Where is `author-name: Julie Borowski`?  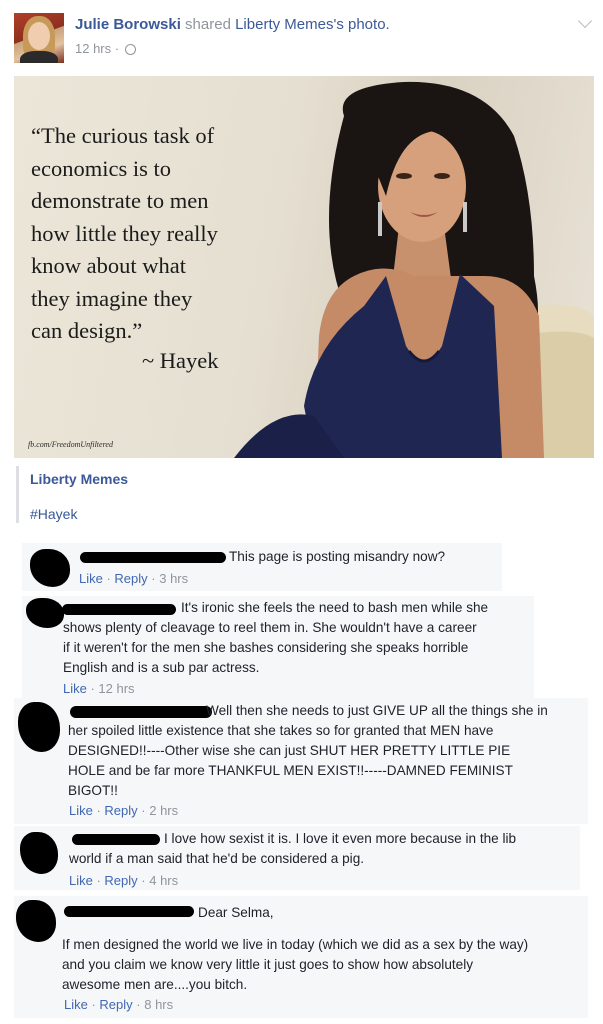 author-name: Julie Borowski is located at coordinates (128, 24).